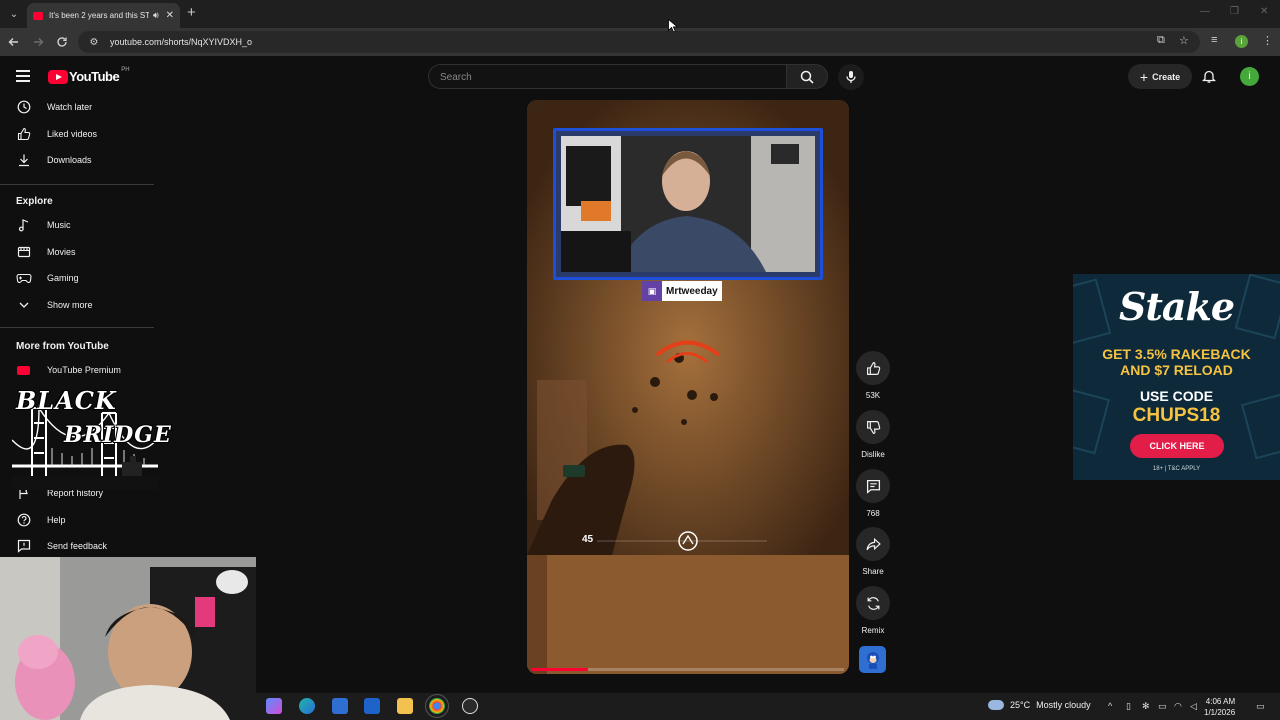 The width and height of the screenshot is (1280, 720). I want to click on notifications-button, so click(1209, 79).